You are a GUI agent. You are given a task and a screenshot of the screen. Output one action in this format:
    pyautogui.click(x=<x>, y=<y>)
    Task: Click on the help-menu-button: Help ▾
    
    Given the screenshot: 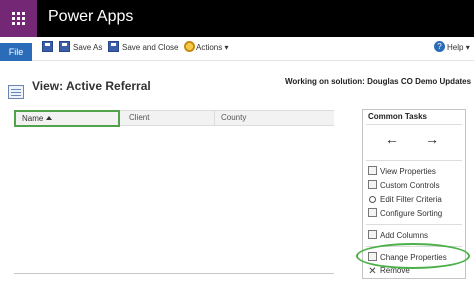 What is the action you would take?
    pyautogui.click(x=458, y=48)
    